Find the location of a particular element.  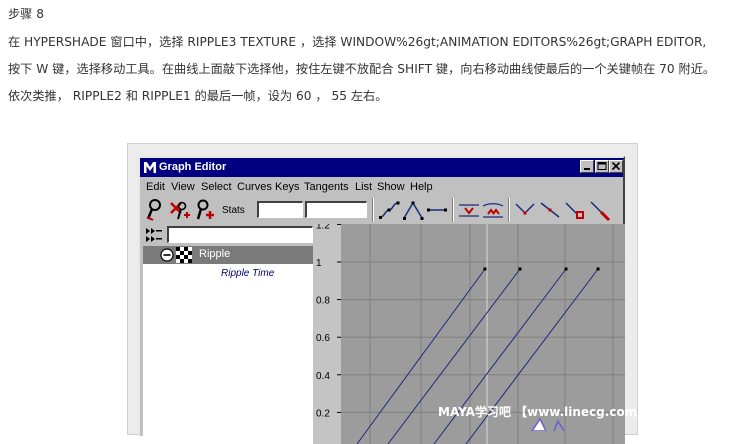

key-move-icon is located at coordinates (153, 210).